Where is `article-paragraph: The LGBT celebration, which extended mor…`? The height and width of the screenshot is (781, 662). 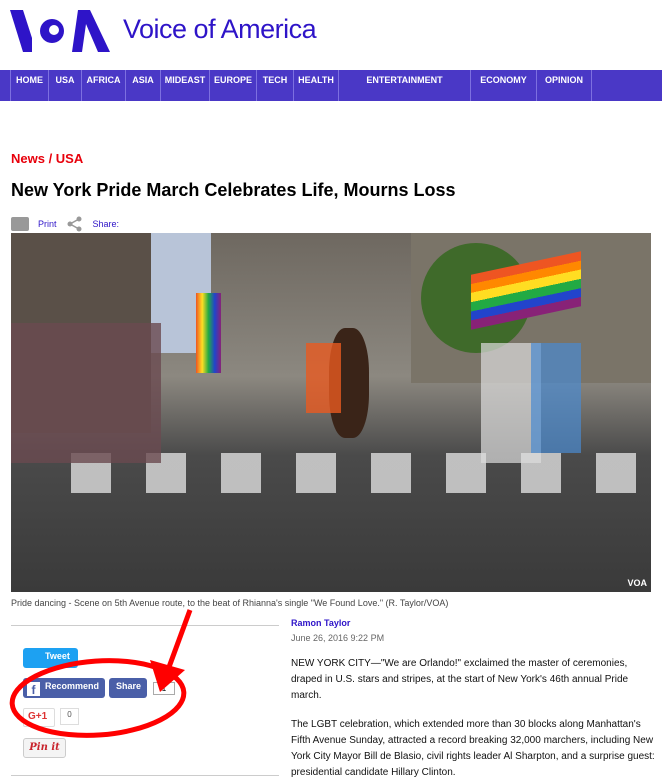
article-paragraph: The LGBT celebration, which extended mor… is located at coordinates (473, 748).